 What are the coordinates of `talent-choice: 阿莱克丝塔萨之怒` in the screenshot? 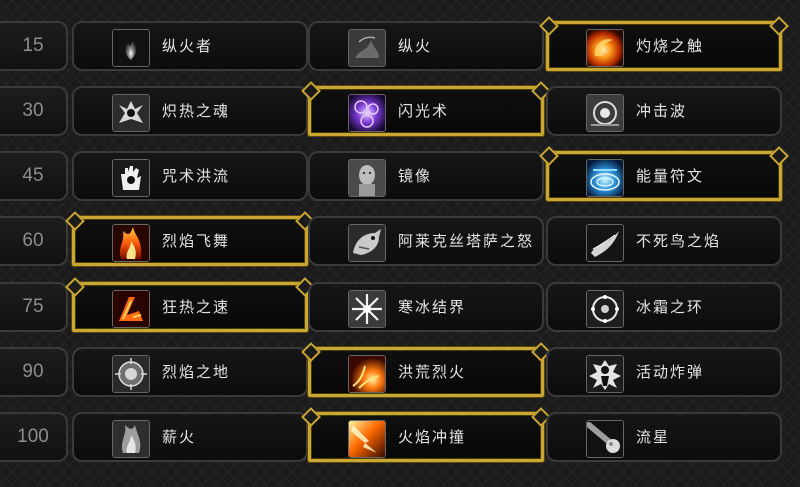 It's located at (426, 241).